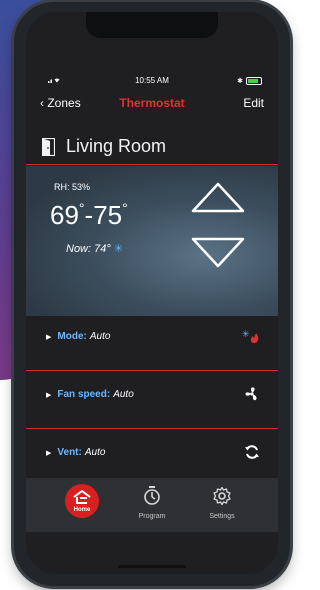 Image resolution: width=320 pixels, height=590 pixels. I want to click on current-temp: Now: 74° ✳, so click(94, 248).